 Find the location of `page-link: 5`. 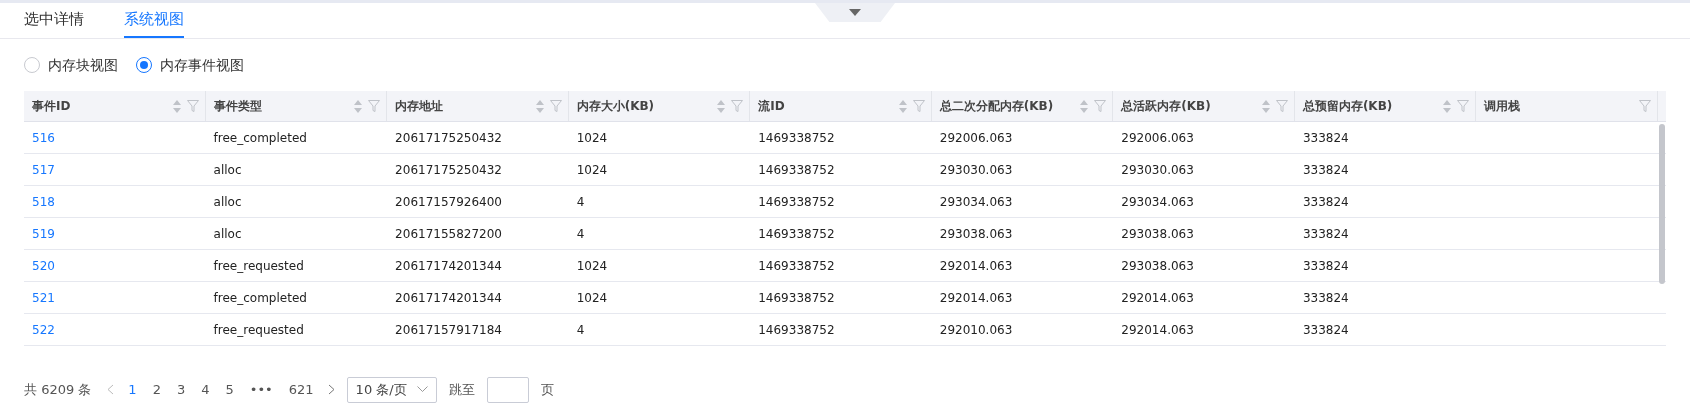

page-link: 5 is located at coordinates (229, 389).